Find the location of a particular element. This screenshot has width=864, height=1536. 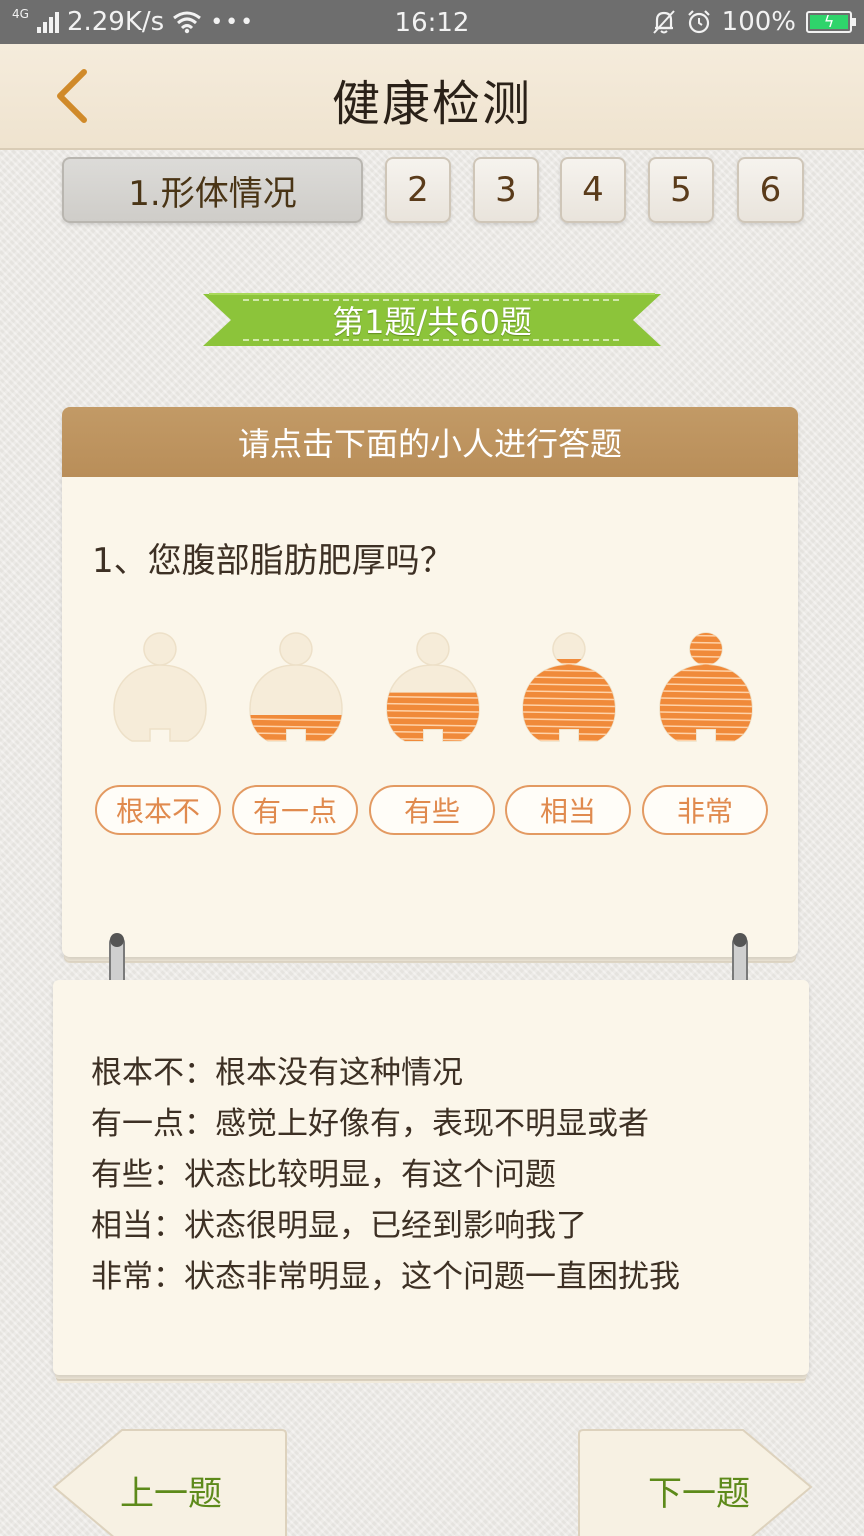

question-card-header: 请点击下面的小人进行答题 is located at coordinates (430, 442).